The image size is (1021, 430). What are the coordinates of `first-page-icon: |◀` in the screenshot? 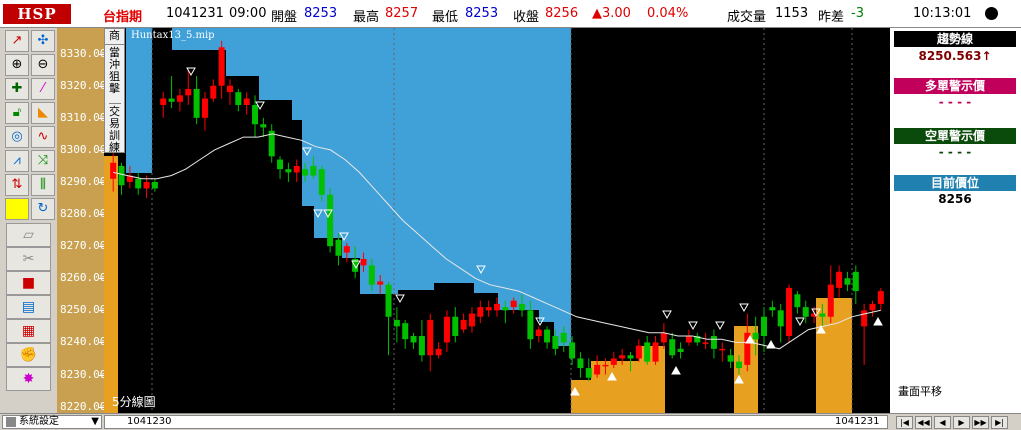 It's located at (904, 422).